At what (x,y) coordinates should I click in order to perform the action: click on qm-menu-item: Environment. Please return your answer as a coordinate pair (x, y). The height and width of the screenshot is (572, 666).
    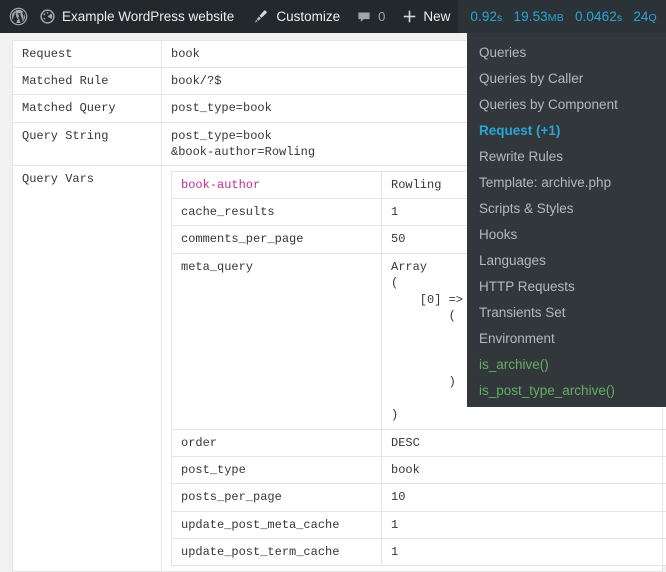
    Looking at the image, I should click on (566, 339).